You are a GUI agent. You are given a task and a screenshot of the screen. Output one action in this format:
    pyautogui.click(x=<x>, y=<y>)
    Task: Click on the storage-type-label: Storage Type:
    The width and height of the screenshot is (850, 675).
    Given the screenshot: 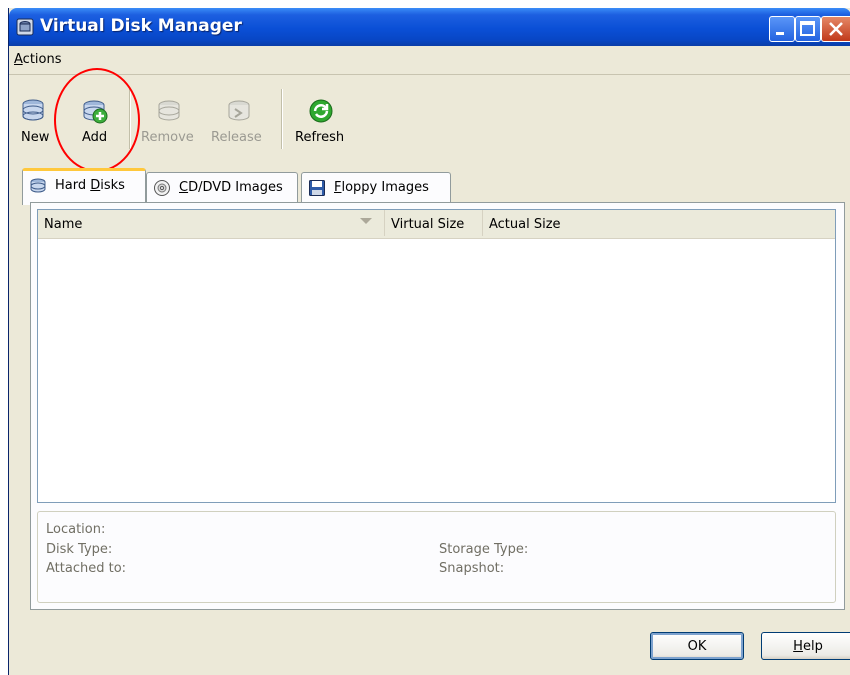 What is the action you would take?
    pyautogui.click(x=484, y=549)
    